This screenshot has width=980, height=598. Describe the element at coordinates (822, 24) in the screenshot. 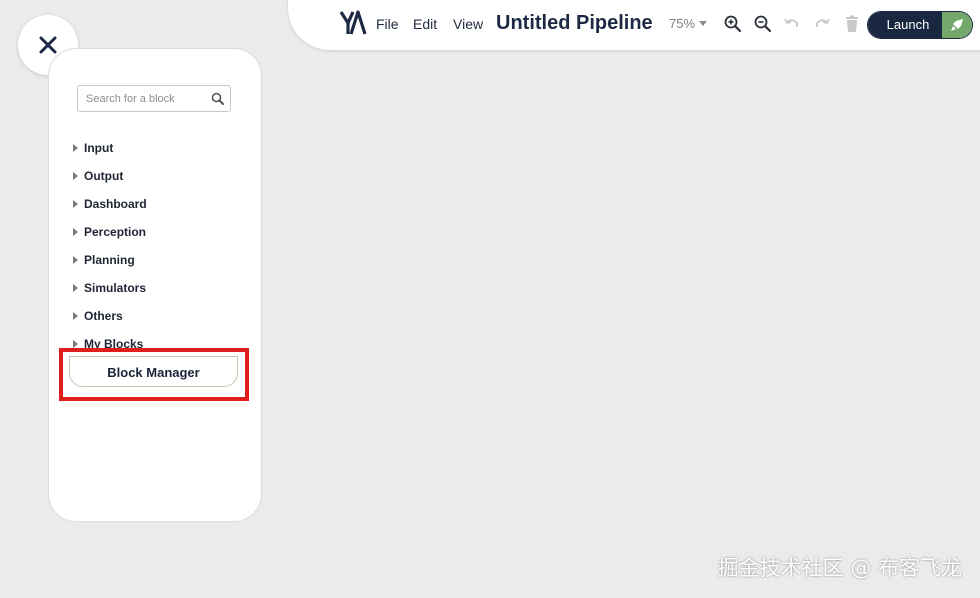

I see `redo-icon` at that location.